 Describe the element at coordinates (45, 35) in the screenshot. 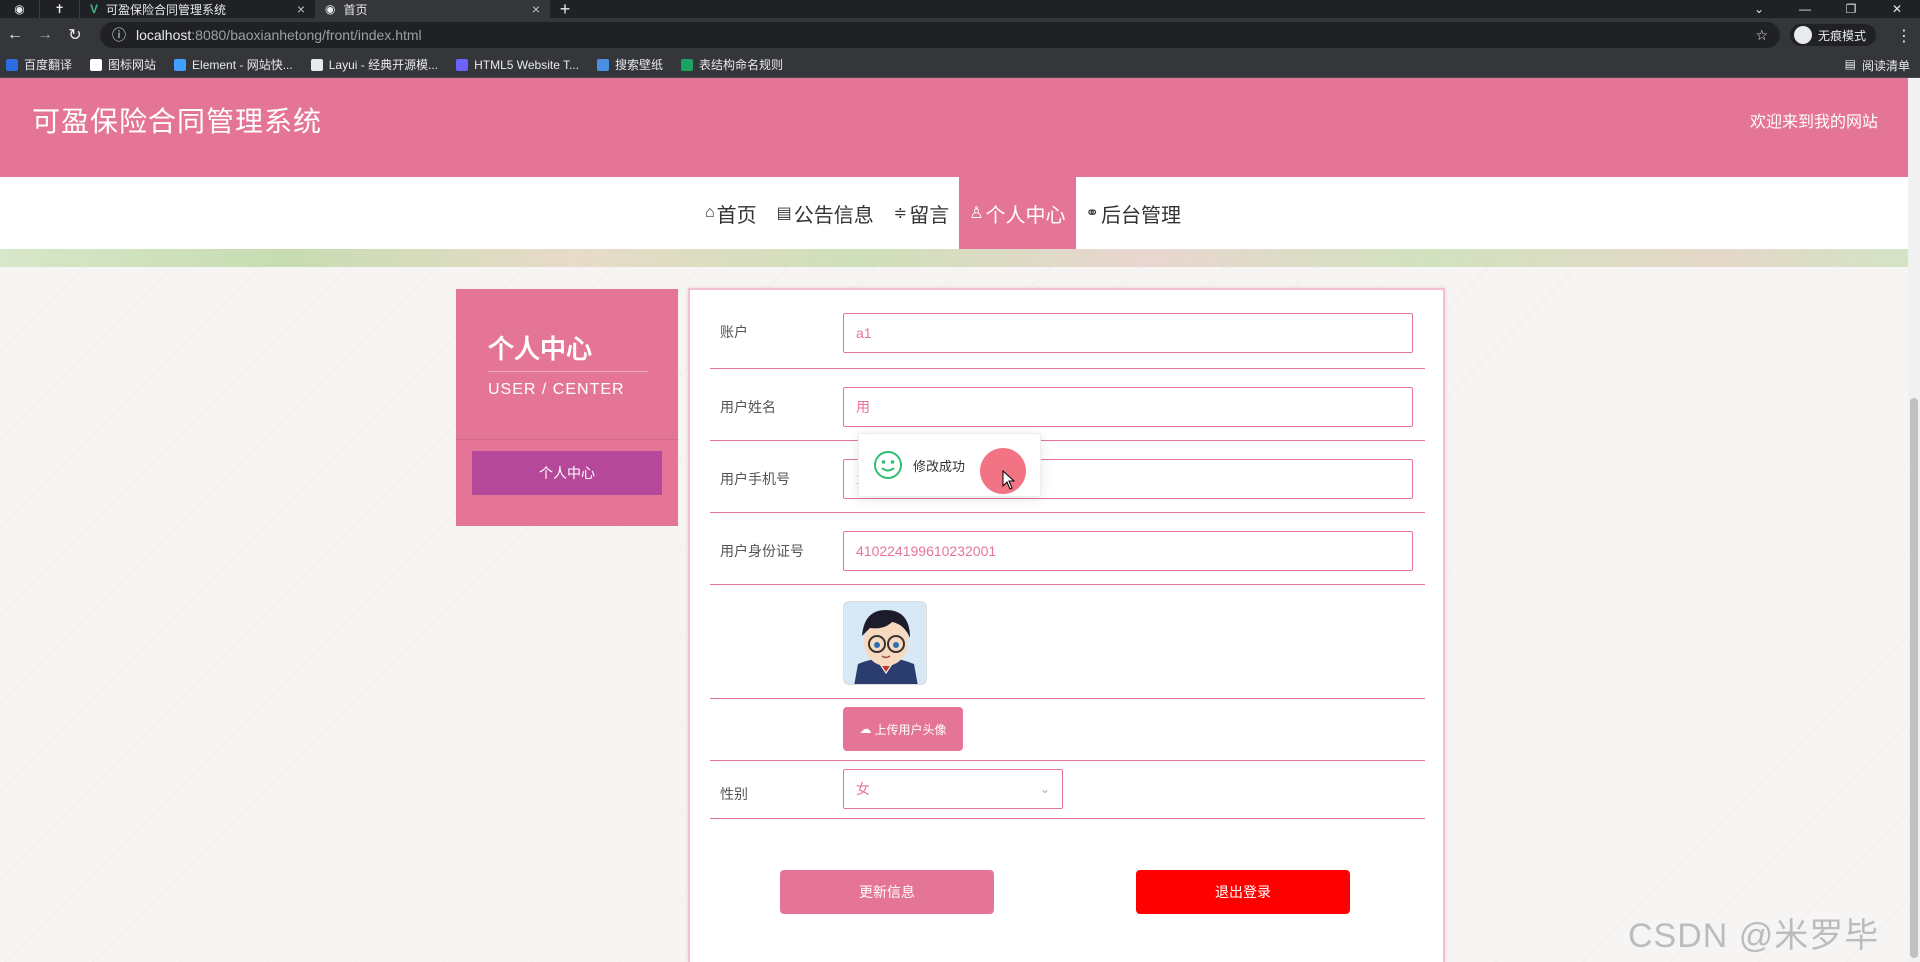

I see `forward-button: →` at that location.